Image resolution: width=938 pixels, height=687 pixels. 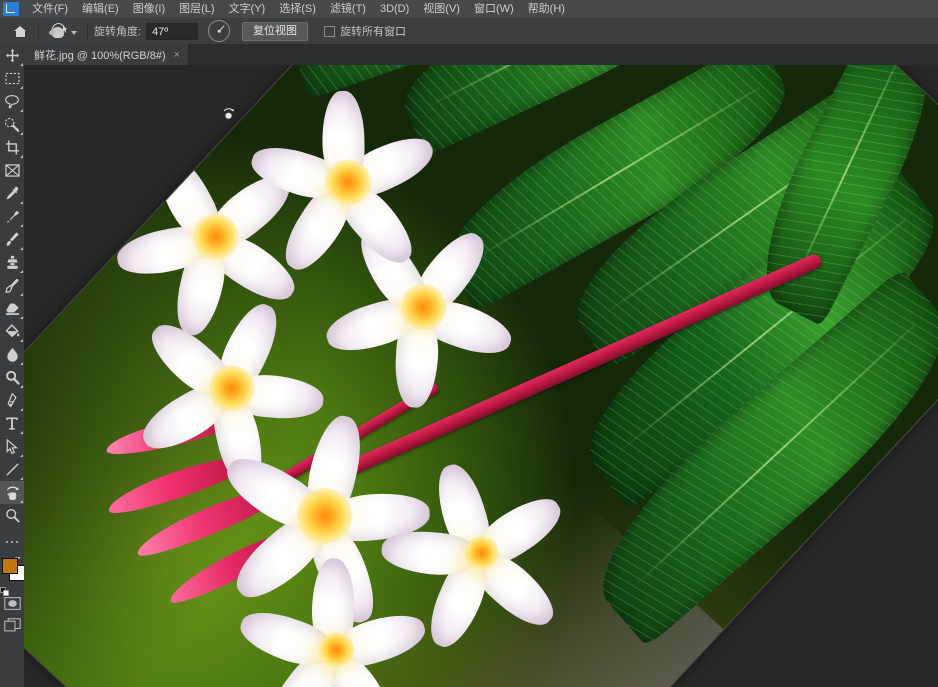 I want to click on eyedropper-tool, so click(x=12, y=193).